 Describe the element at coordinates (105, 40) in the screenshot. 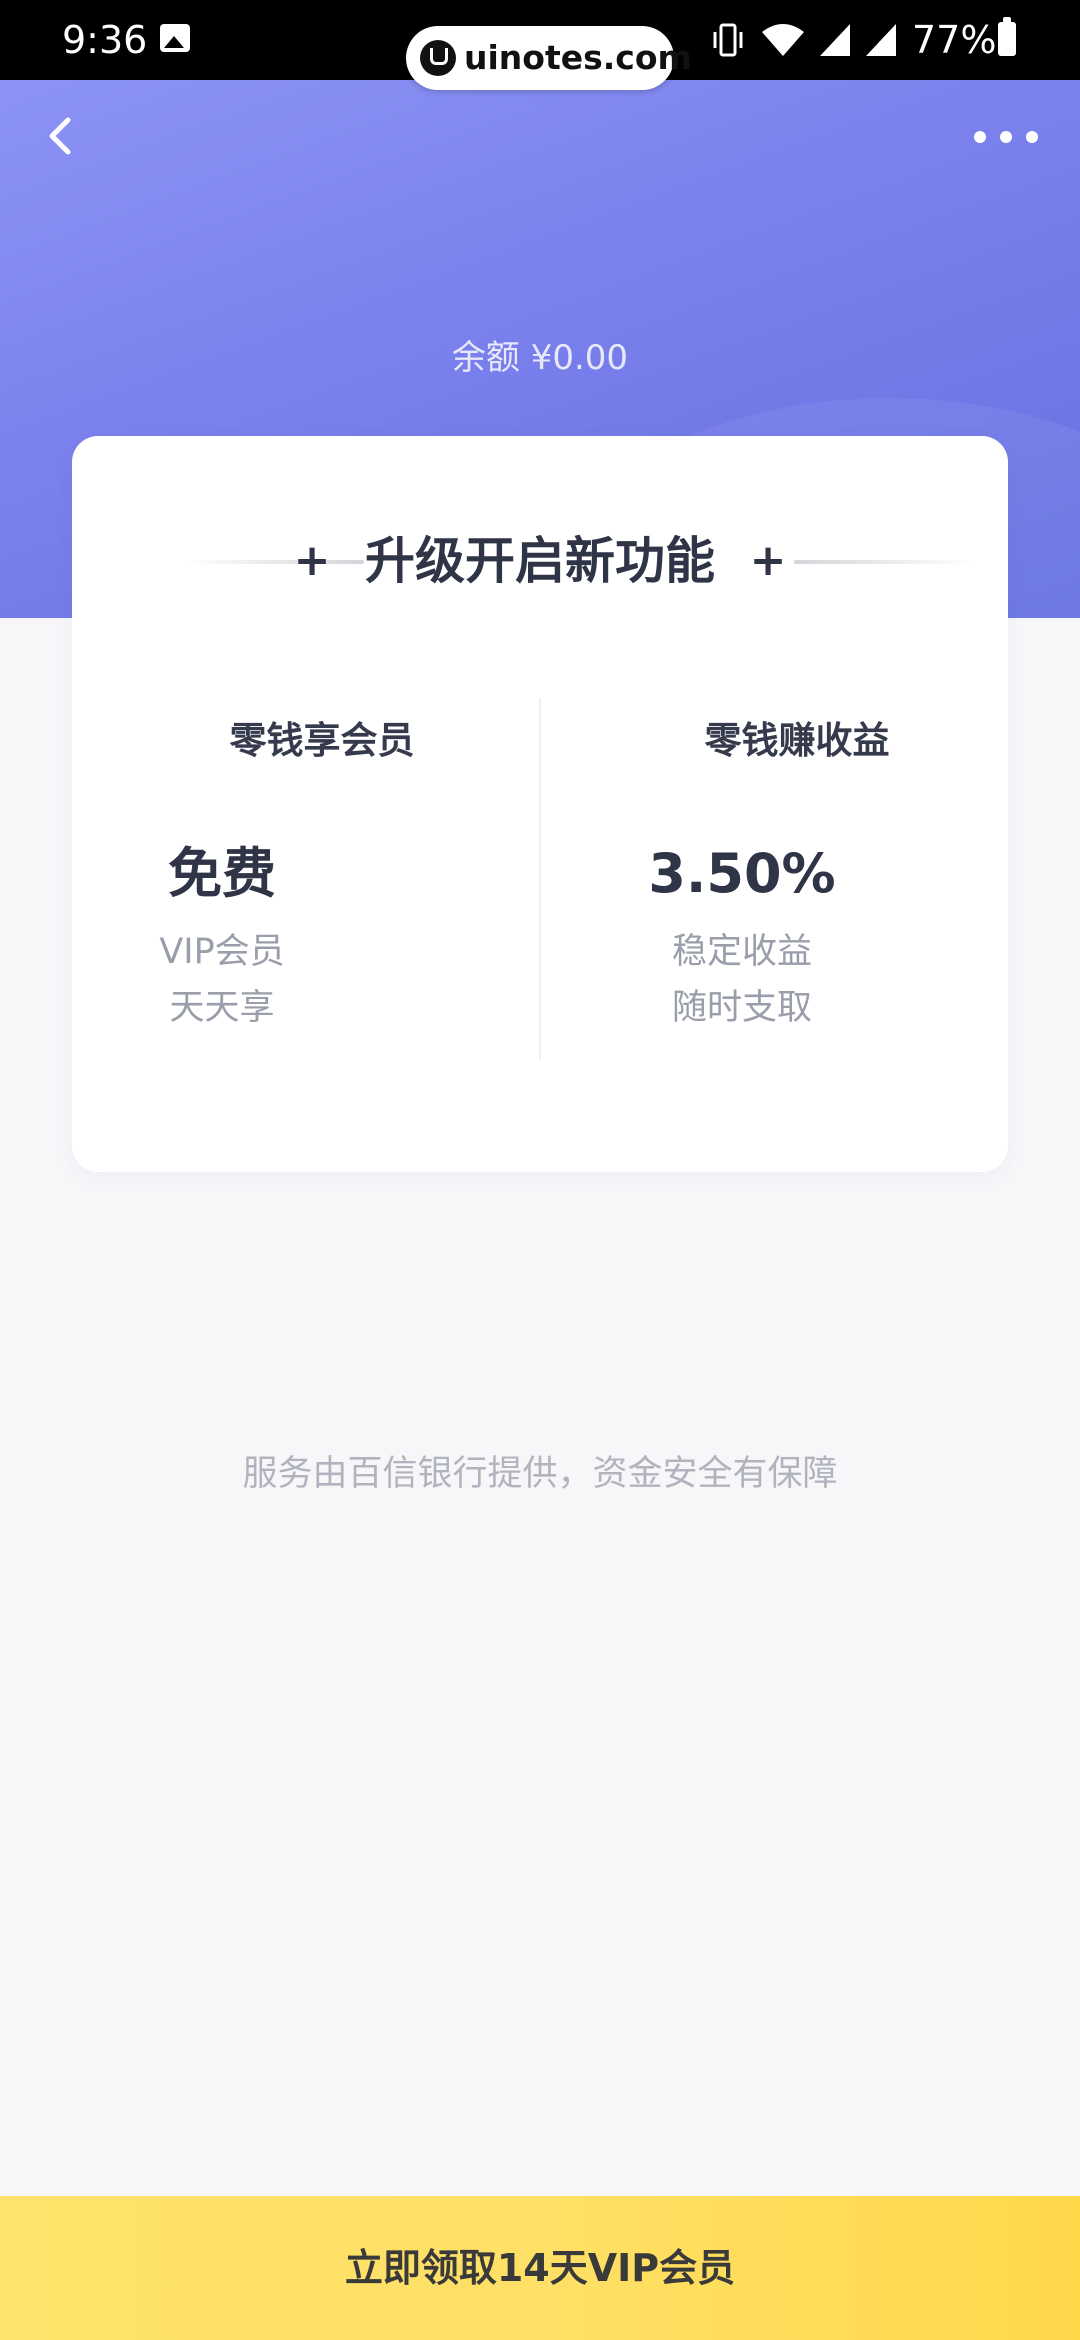

I see `status-time: 9:36` at that location.